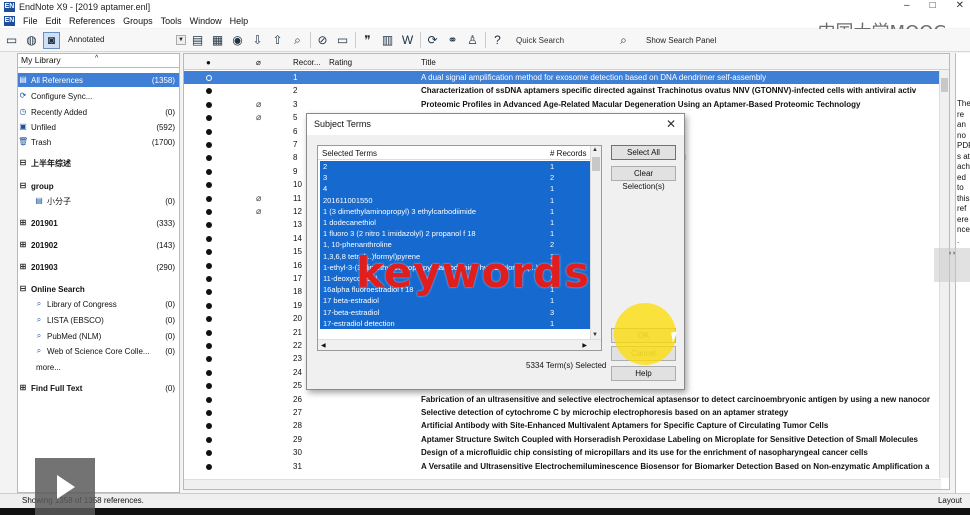 The height and width of the screenshot is (515, 970). I want to click on online-search-globe-icon: ◉, so click(237, 40).